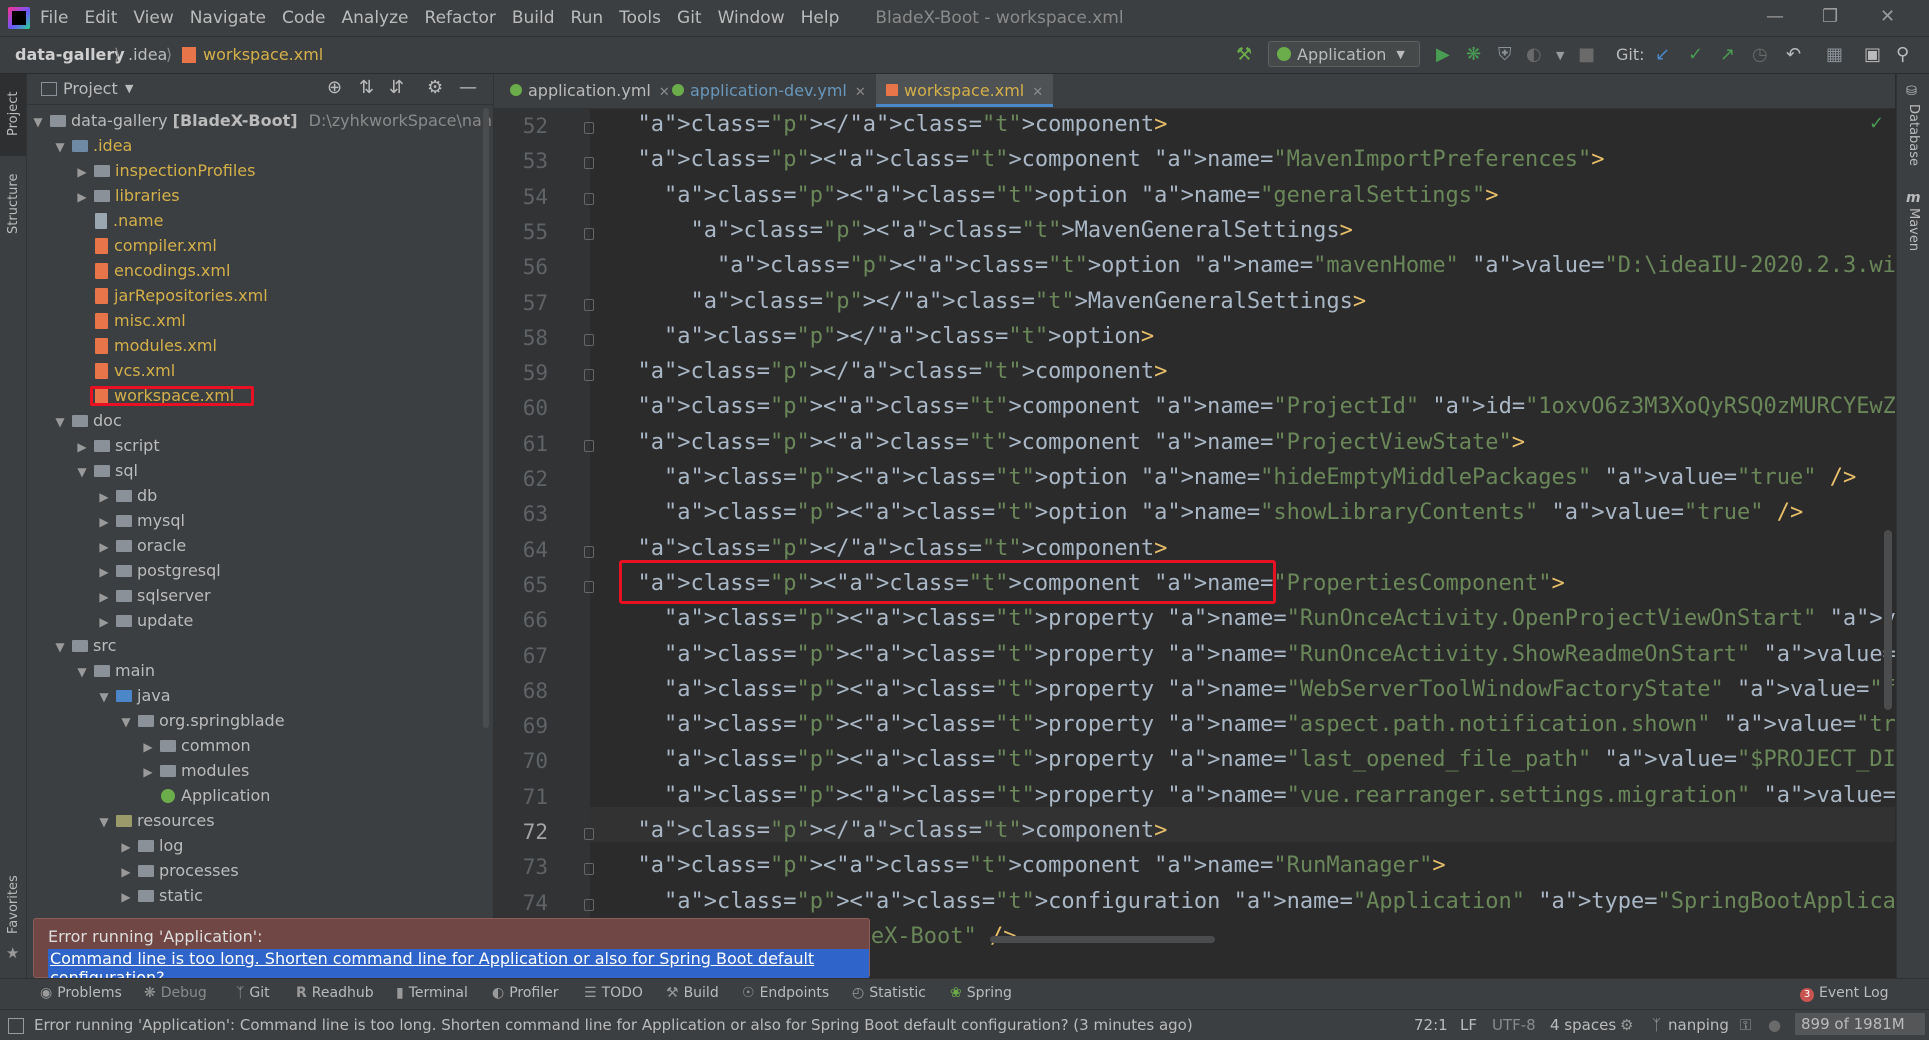  I want to click on line-number: 56, so click(521, 267).